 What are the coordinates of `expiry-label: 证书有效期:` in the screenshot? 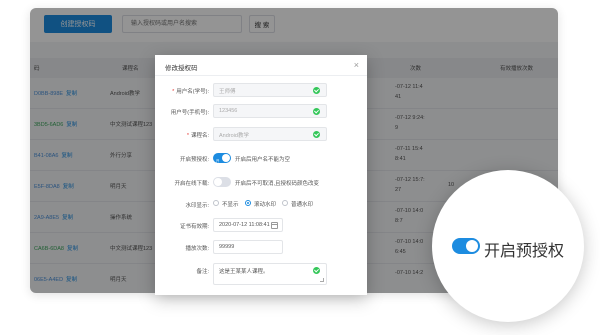 It's located at (194, 227).